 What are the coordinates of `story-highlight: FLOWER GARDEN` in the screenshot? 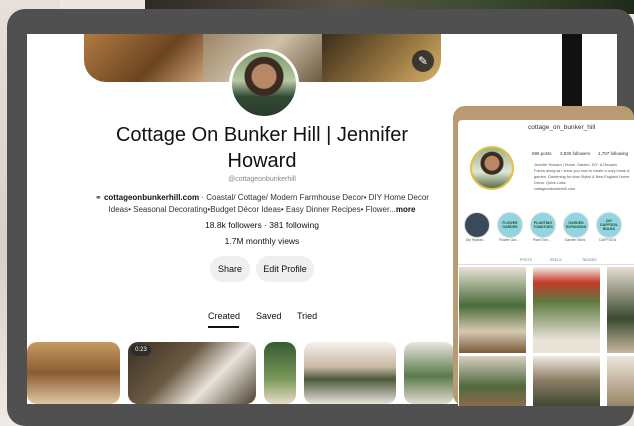 It's located at (510, 225).